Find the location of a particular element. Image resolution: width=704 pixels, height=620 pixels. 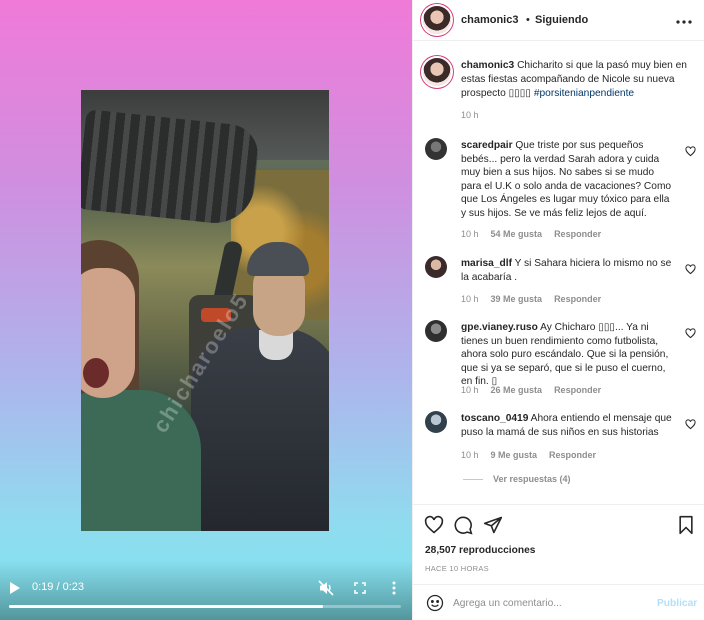

comment-meta: 10 h 39 Me gusta Responder is located at coordinates (531, 299).